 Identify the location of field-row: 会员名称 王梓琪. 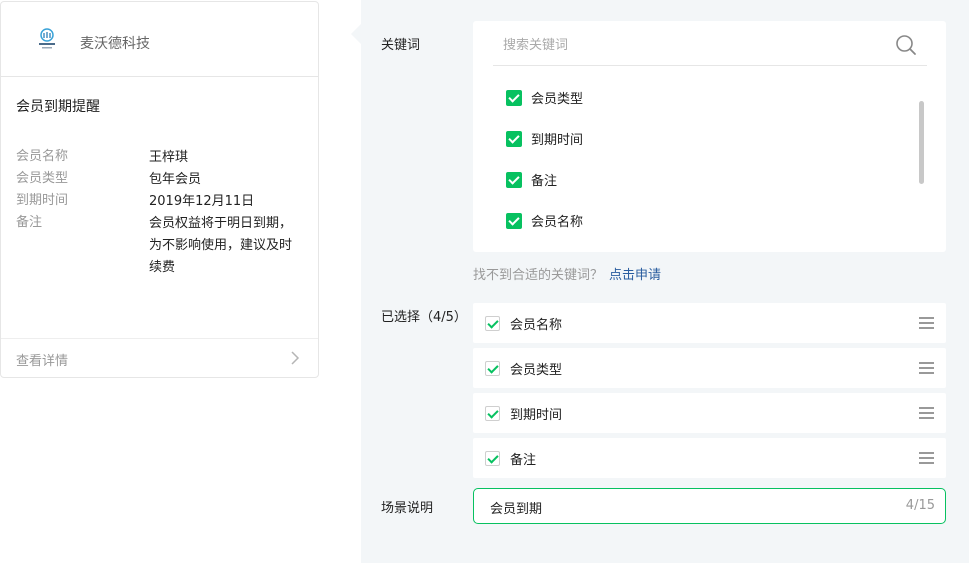
(161, 158).